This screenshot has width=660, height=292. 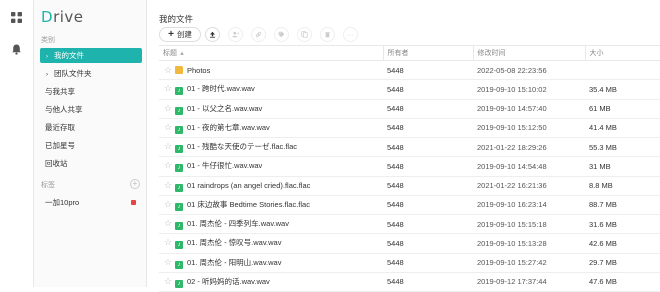 What do you see at coordinates (622, 224) in the screenshot?
I see `size-cell: 31.6 MB` at bounding box center [622, 224].